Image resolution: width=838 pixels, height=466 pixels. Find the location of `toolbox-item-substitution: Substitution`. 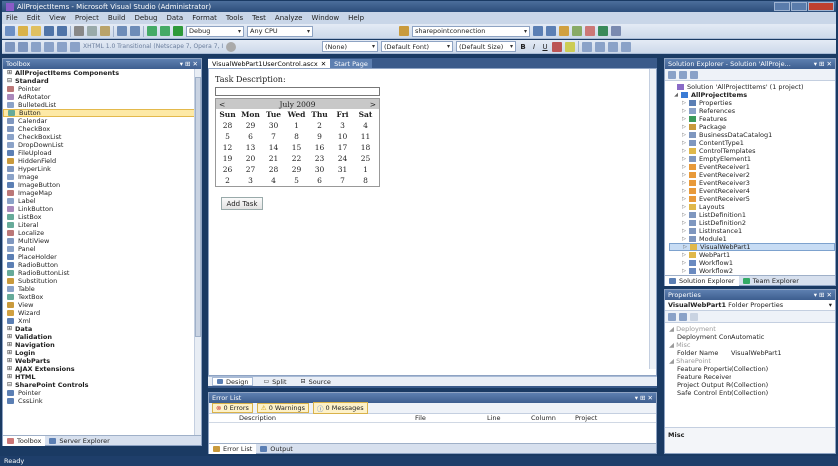

toolbox-item-substitution: Substitution is located at coordinates (102, 281).